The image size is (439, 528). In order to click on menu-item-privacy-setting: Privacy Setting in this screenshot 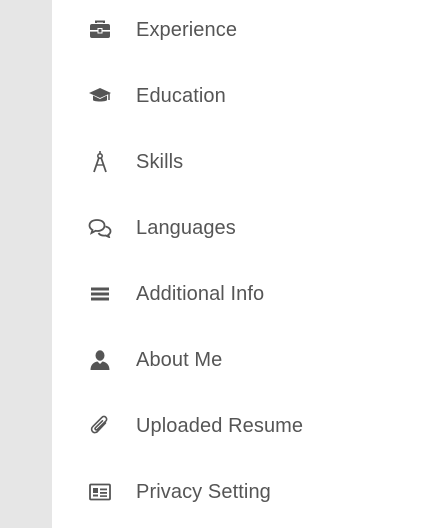, I will do `click(245, 492)`.